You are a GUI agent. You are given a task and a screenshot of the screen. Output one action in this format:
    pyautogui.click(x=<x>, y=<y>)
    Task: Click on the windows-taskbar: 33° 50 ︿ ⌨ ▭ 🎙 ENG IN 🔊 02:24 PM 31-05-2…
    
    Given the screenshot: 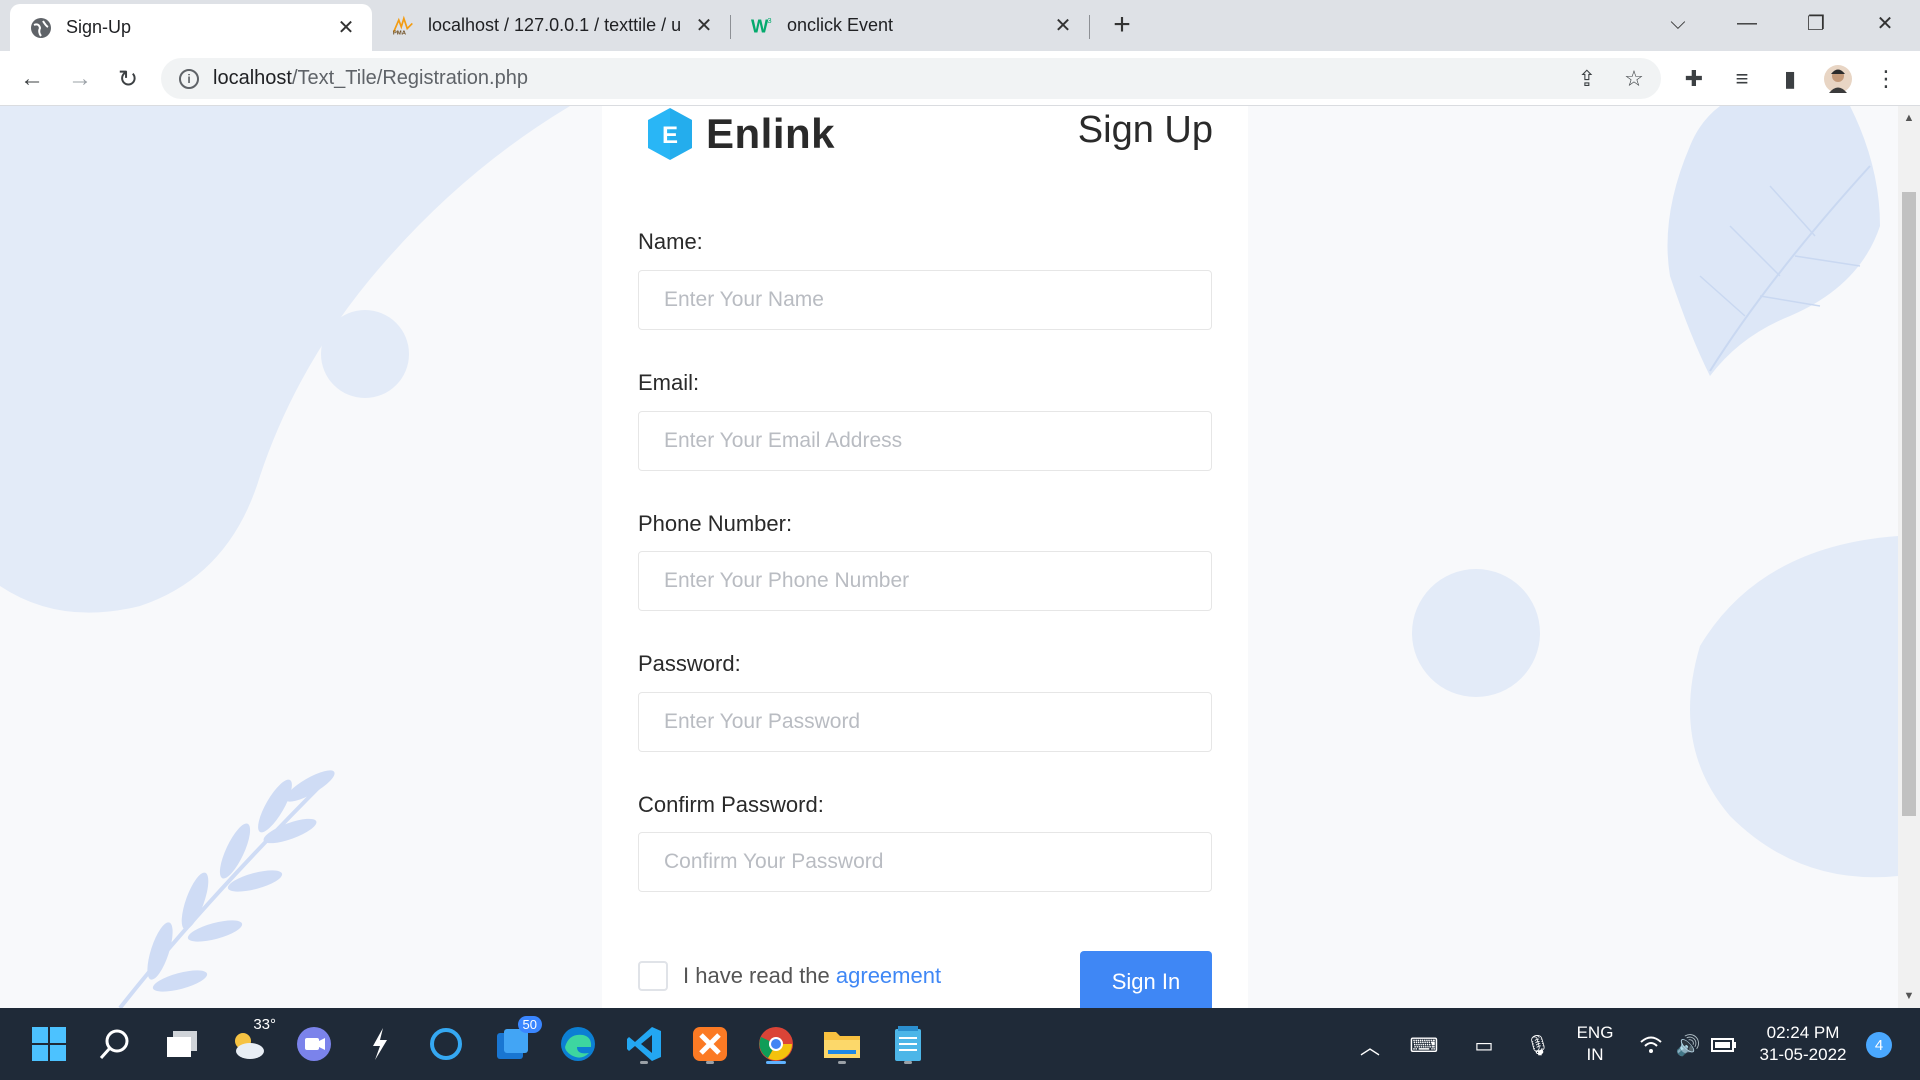 What is the action you would take?
    pyautogui.click(x=960, y=1044)
    